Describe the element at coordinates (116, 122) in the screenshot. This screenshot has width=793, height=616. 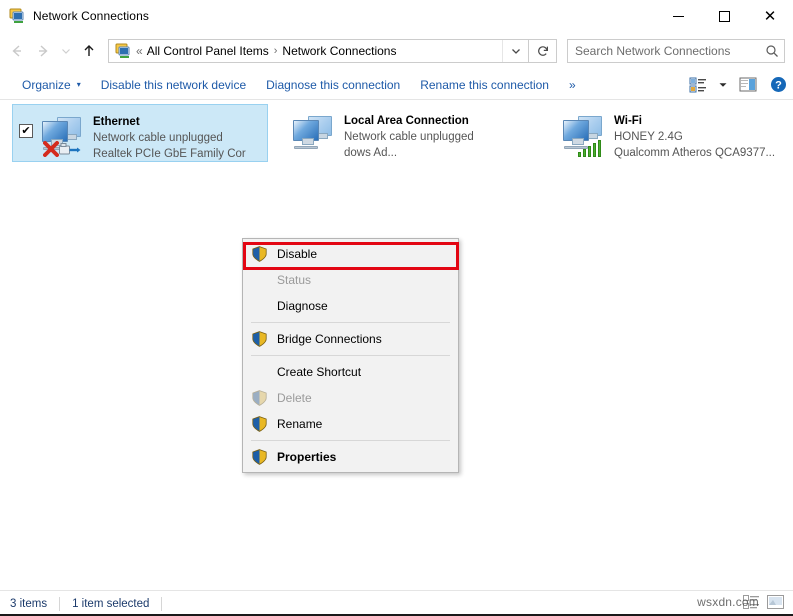
I see `connection-name: Ethernet` at that location.